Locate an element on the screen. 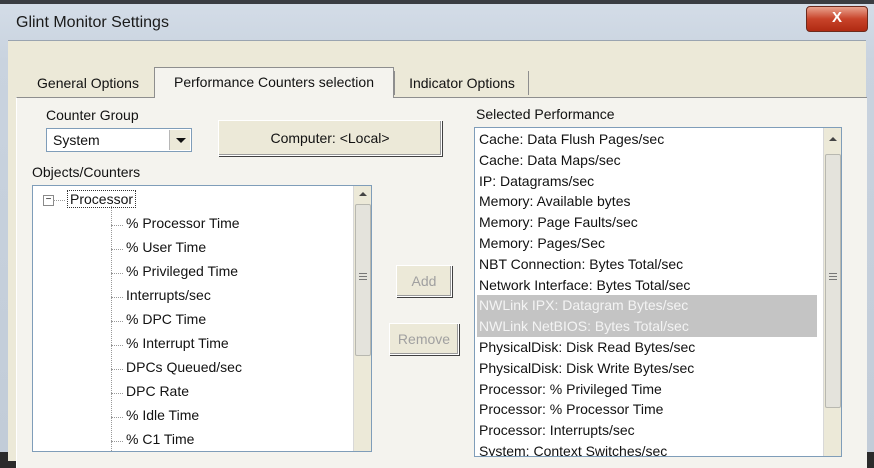 The image size is (874, 468). tree-item: DPCs Queued/sec is located at coordinates (184, 367).